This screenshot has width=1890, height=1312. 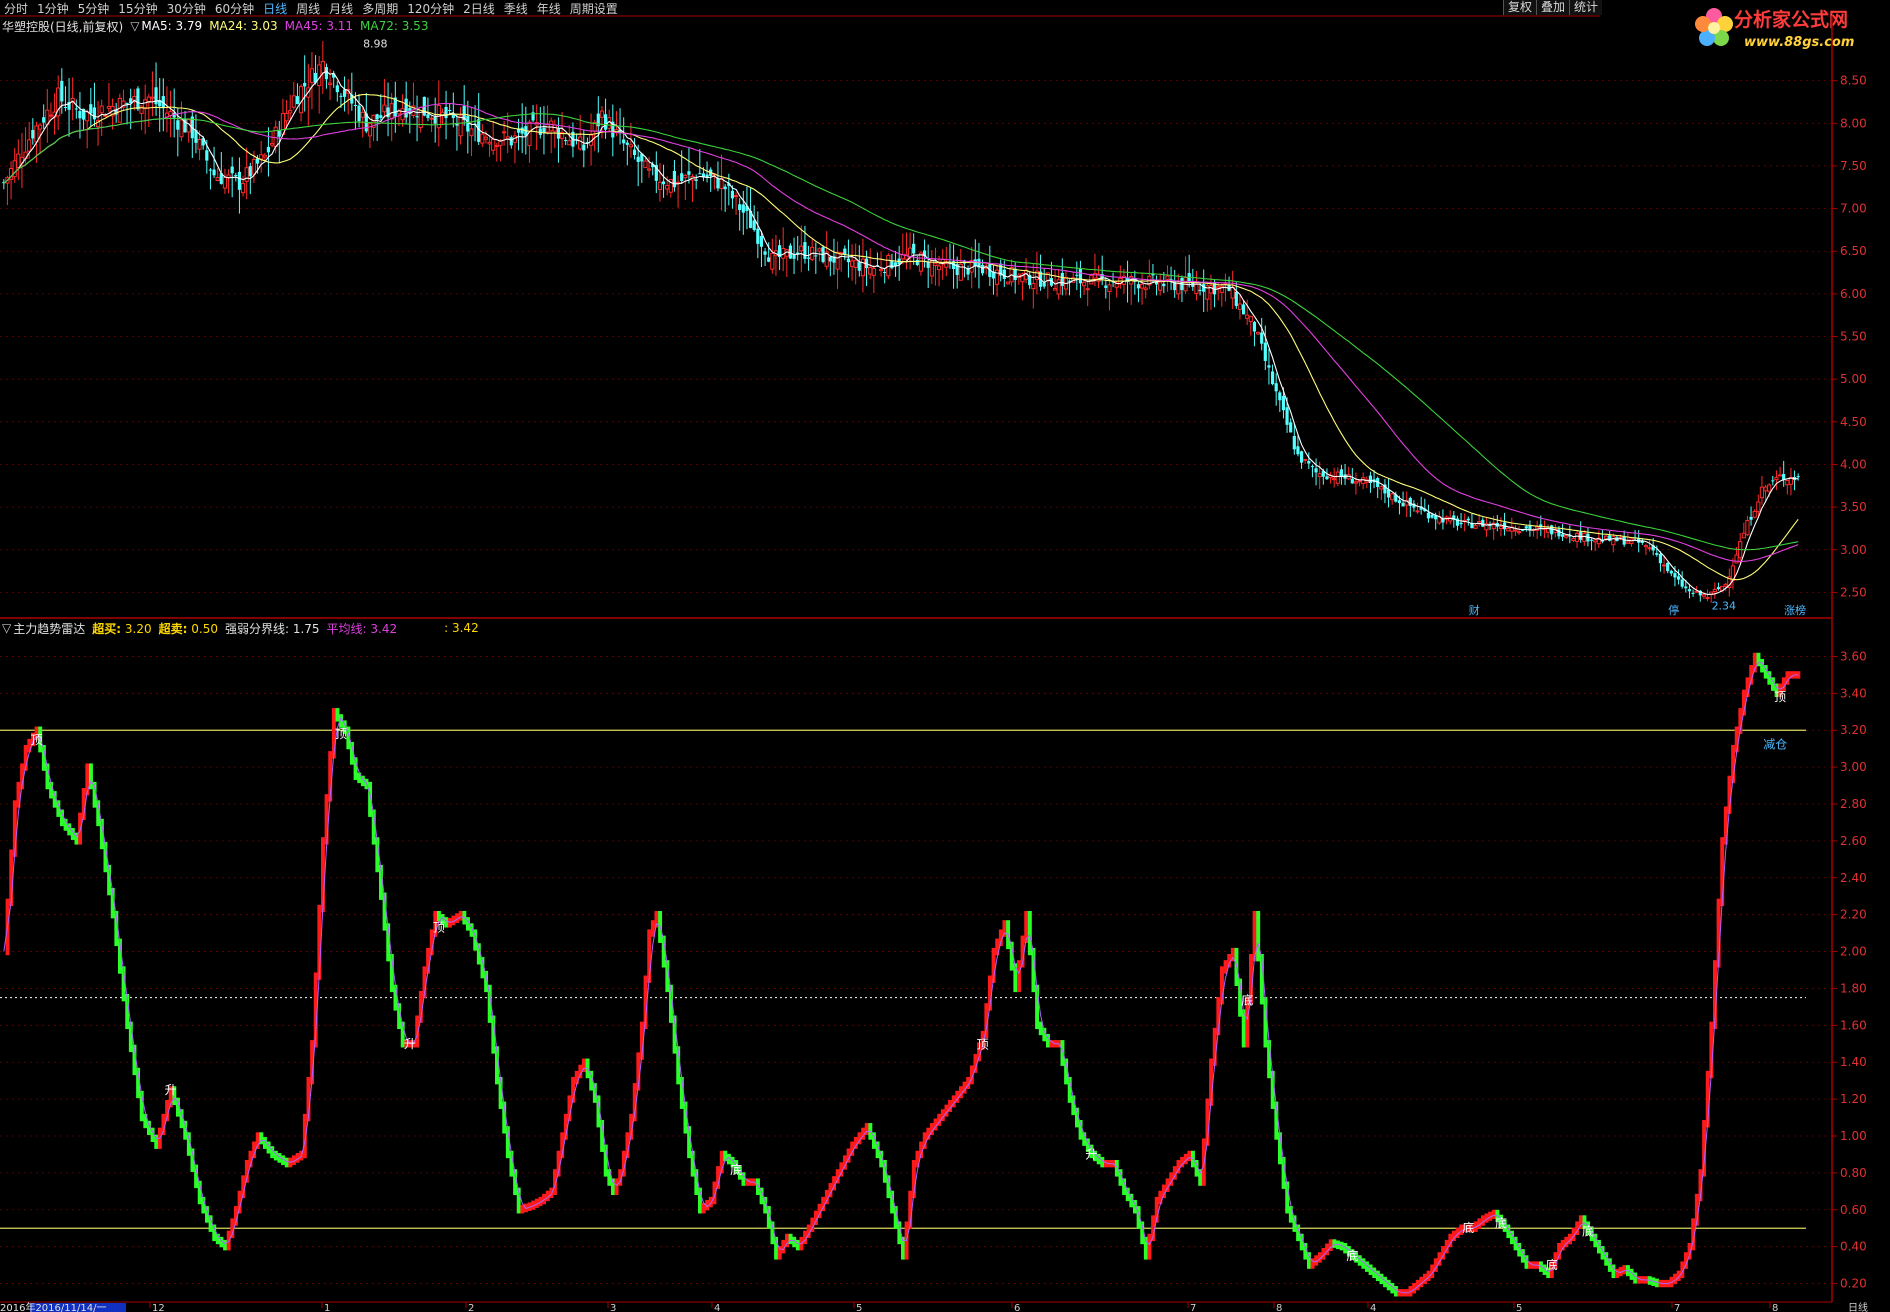 I want to click on period-tab-6: 日线, so click(x=275, y=8).